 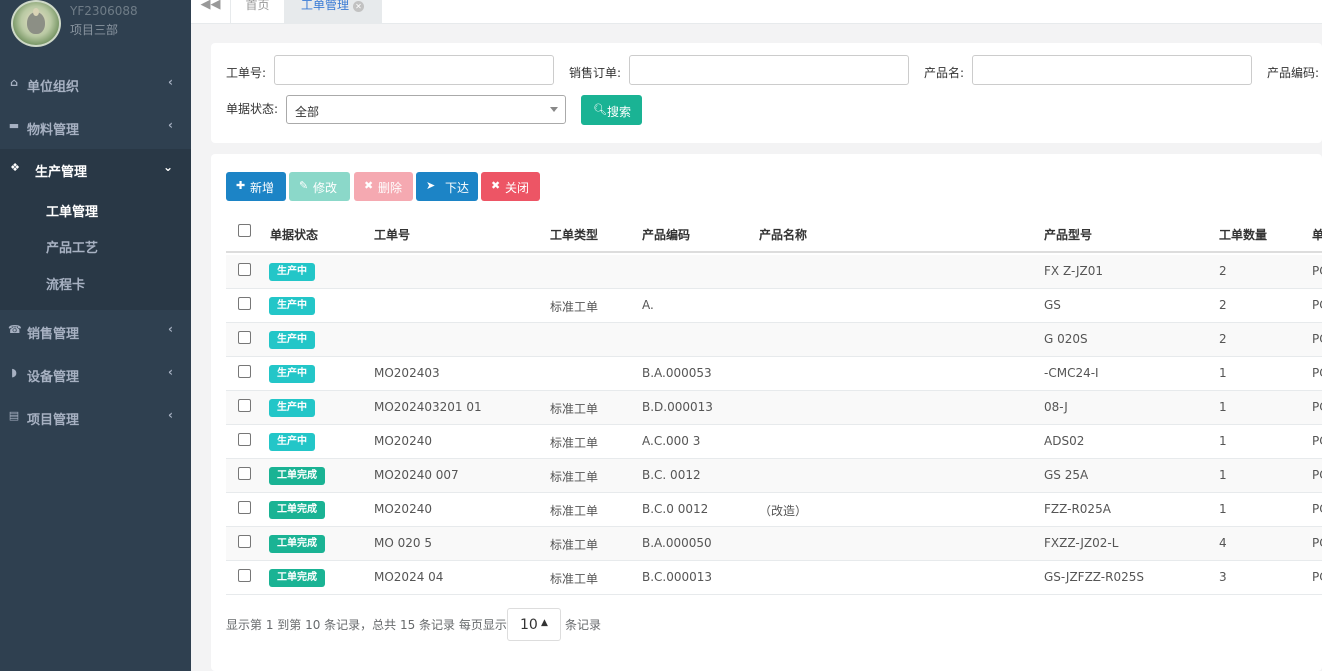 I want to click on chevron-down-icon: ⌄, so click(x=167, y=167).